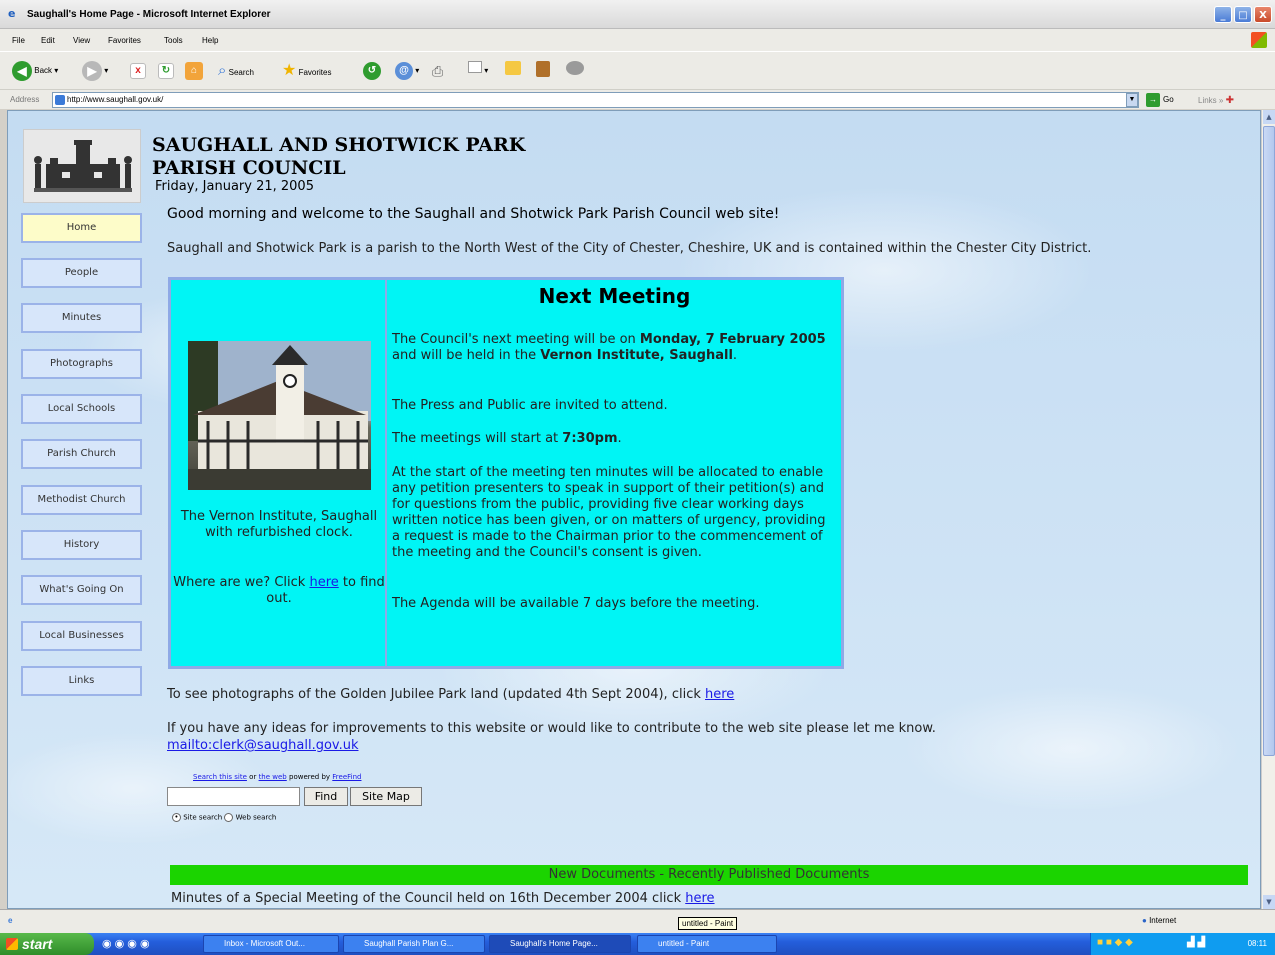  Describe the element at coordinates (115, 99) in the screenshot. I see `address-url: http://www.saughall.gov.uk/` at that location.